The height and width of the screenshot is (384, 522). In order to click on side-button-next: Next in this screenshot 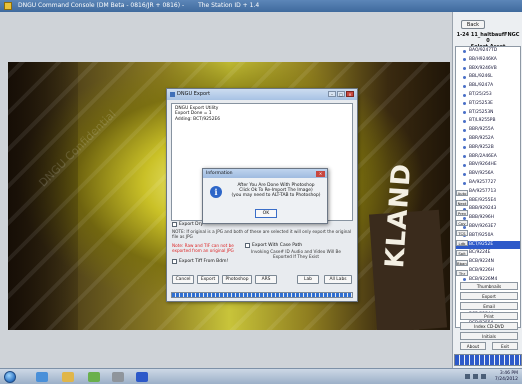, I will do `click(462, 203)`.